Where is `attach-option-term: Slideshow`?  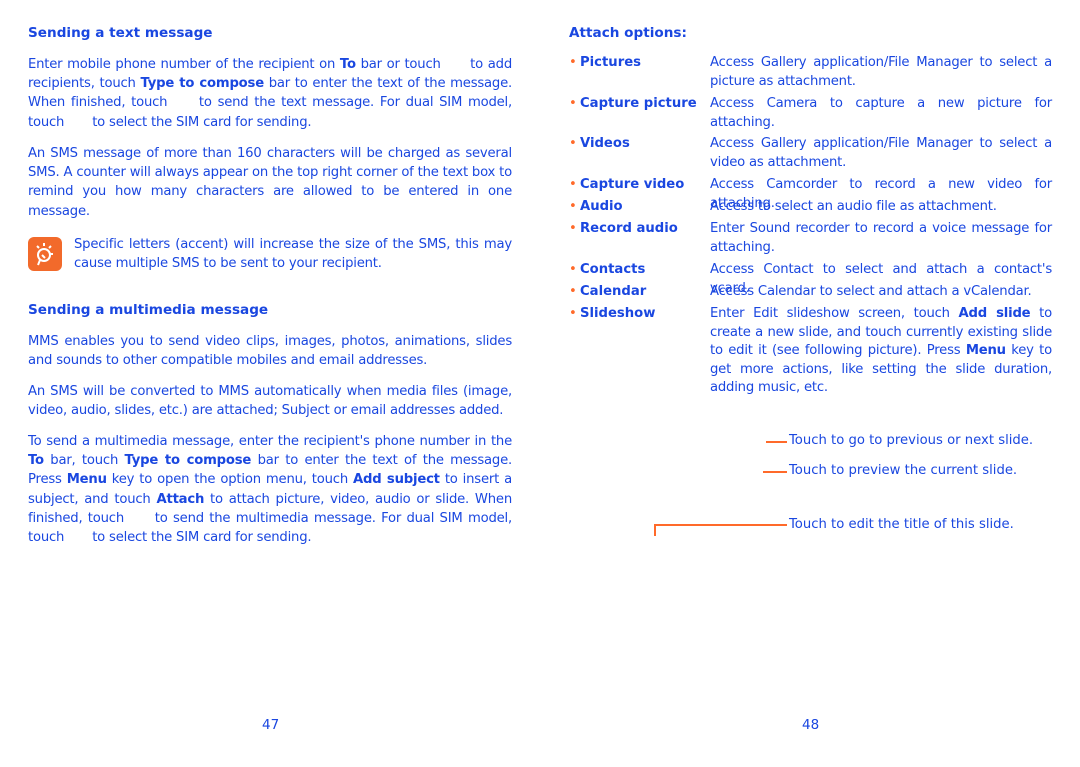 attach-option-term: Slideshow is located at coordinates (618, 313).